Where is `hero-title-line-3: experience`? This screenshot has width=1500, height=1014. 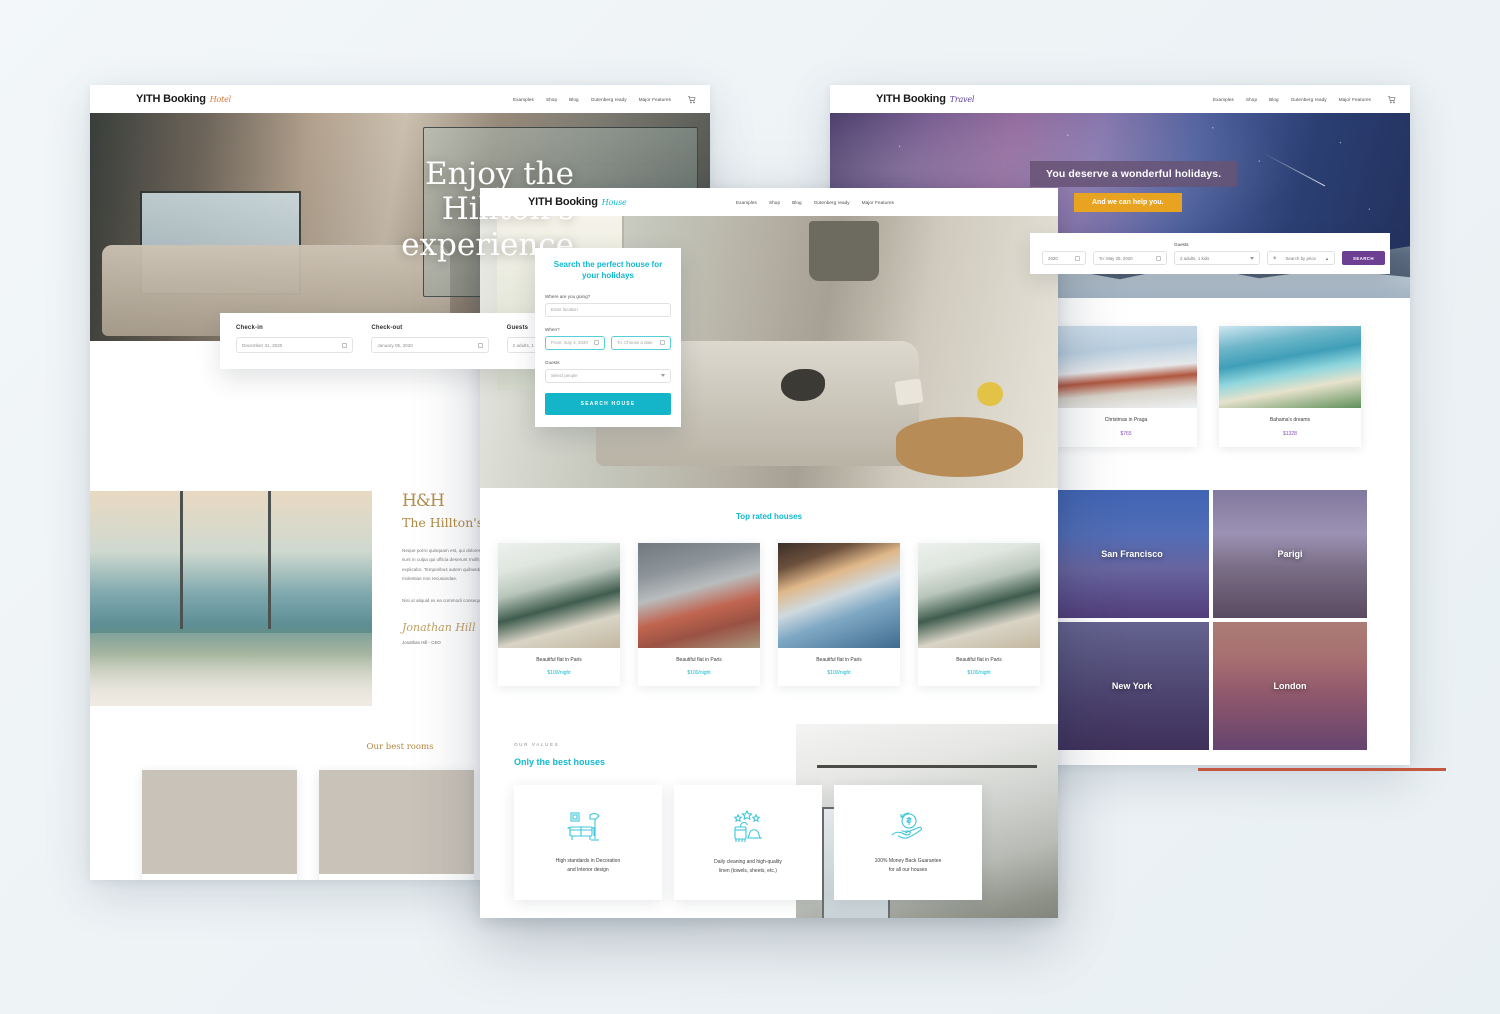 hero-title-line-3: experience is located at coordinates (487, 244).